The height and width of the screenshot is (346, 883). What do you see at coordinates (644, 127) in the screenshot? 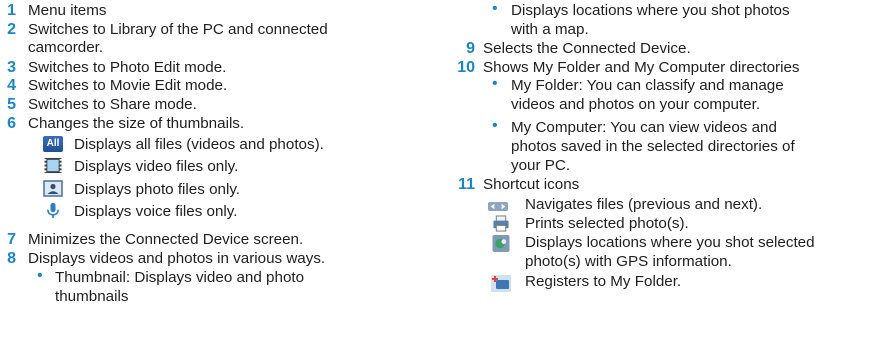
I see `bullet-text: My Computer: You can view videos and` at bounding box center [644, 127].